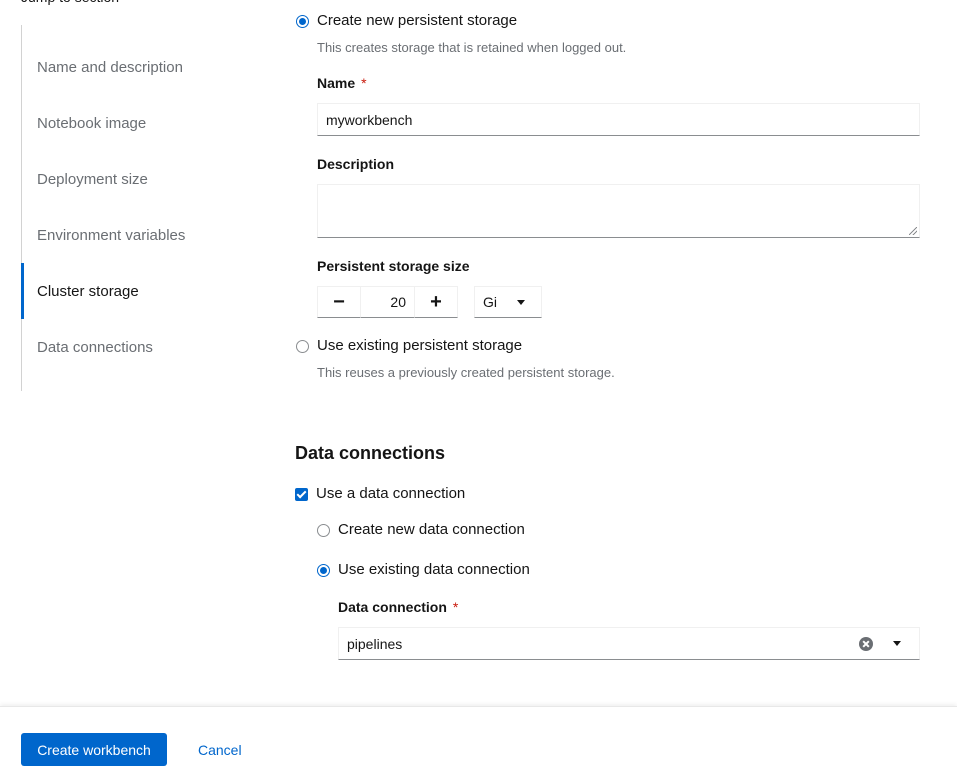 The width and height of the screenshot is (957, 773). Describe the element at coordinates (302, 21) in the screenshot. I see `create-new-storage-radio` at that location.